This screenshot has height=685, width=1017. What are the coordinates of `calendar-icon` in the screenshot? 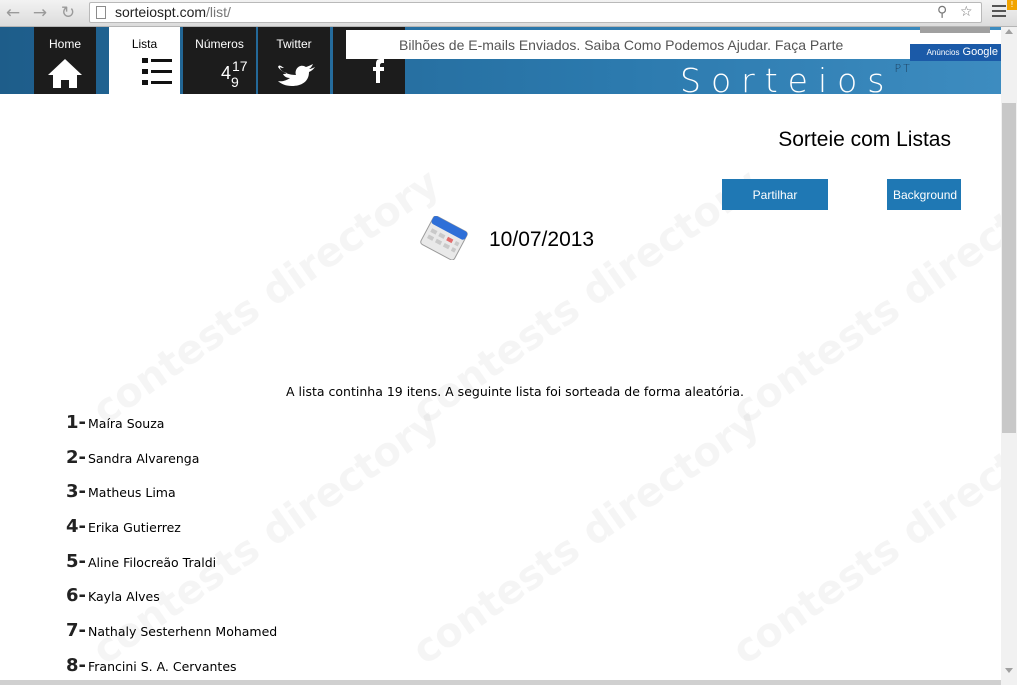 It's located at (444, 238).